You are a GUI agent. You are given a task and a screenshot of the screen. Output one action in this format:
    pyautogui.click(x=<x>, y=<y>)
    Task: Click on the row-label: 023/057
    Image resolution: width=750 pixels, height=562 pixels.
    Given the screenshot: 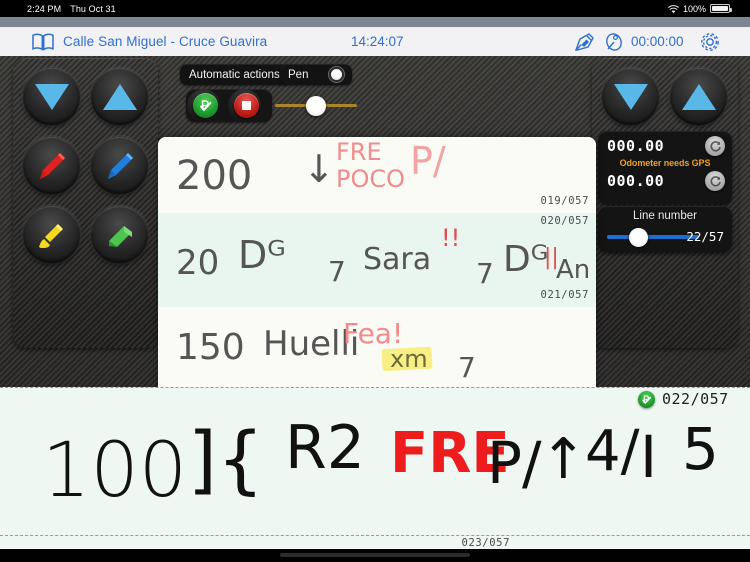 What is the action you would take?
    pyautogui.click(x=485, y=543)
    